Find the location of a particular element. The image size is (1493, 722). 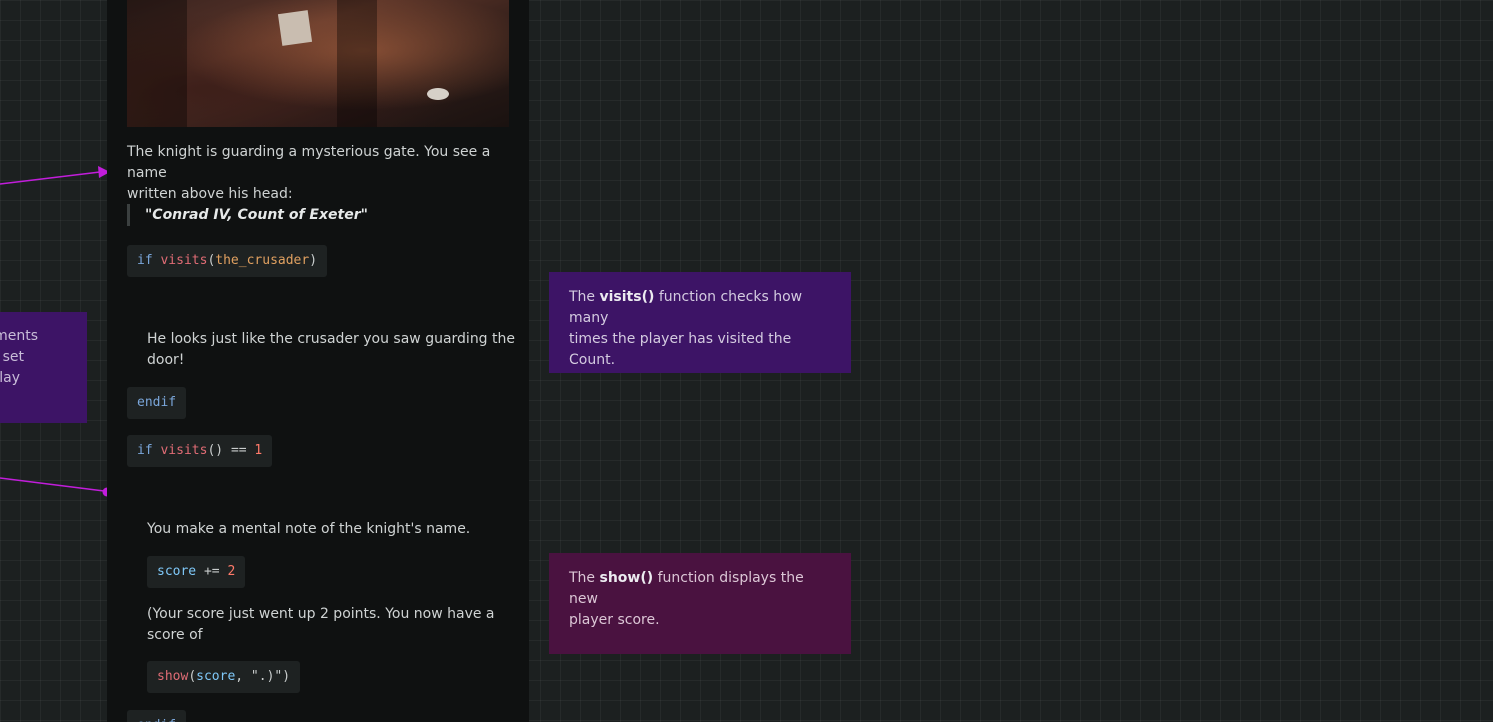

connector-line-top is located at coordinates (50, 178).